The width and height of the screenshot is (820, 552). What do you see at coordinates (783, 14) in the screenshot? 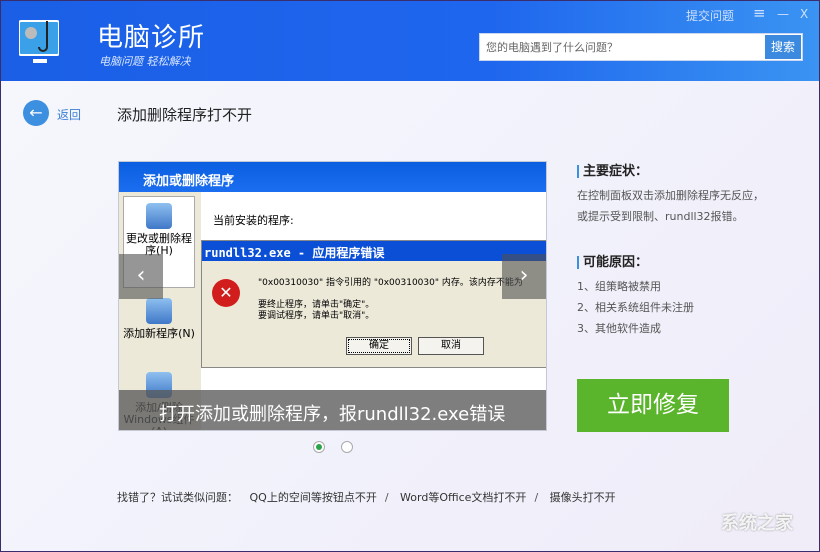
I see `minimize-icon: —` at bounding box center [783, 14].